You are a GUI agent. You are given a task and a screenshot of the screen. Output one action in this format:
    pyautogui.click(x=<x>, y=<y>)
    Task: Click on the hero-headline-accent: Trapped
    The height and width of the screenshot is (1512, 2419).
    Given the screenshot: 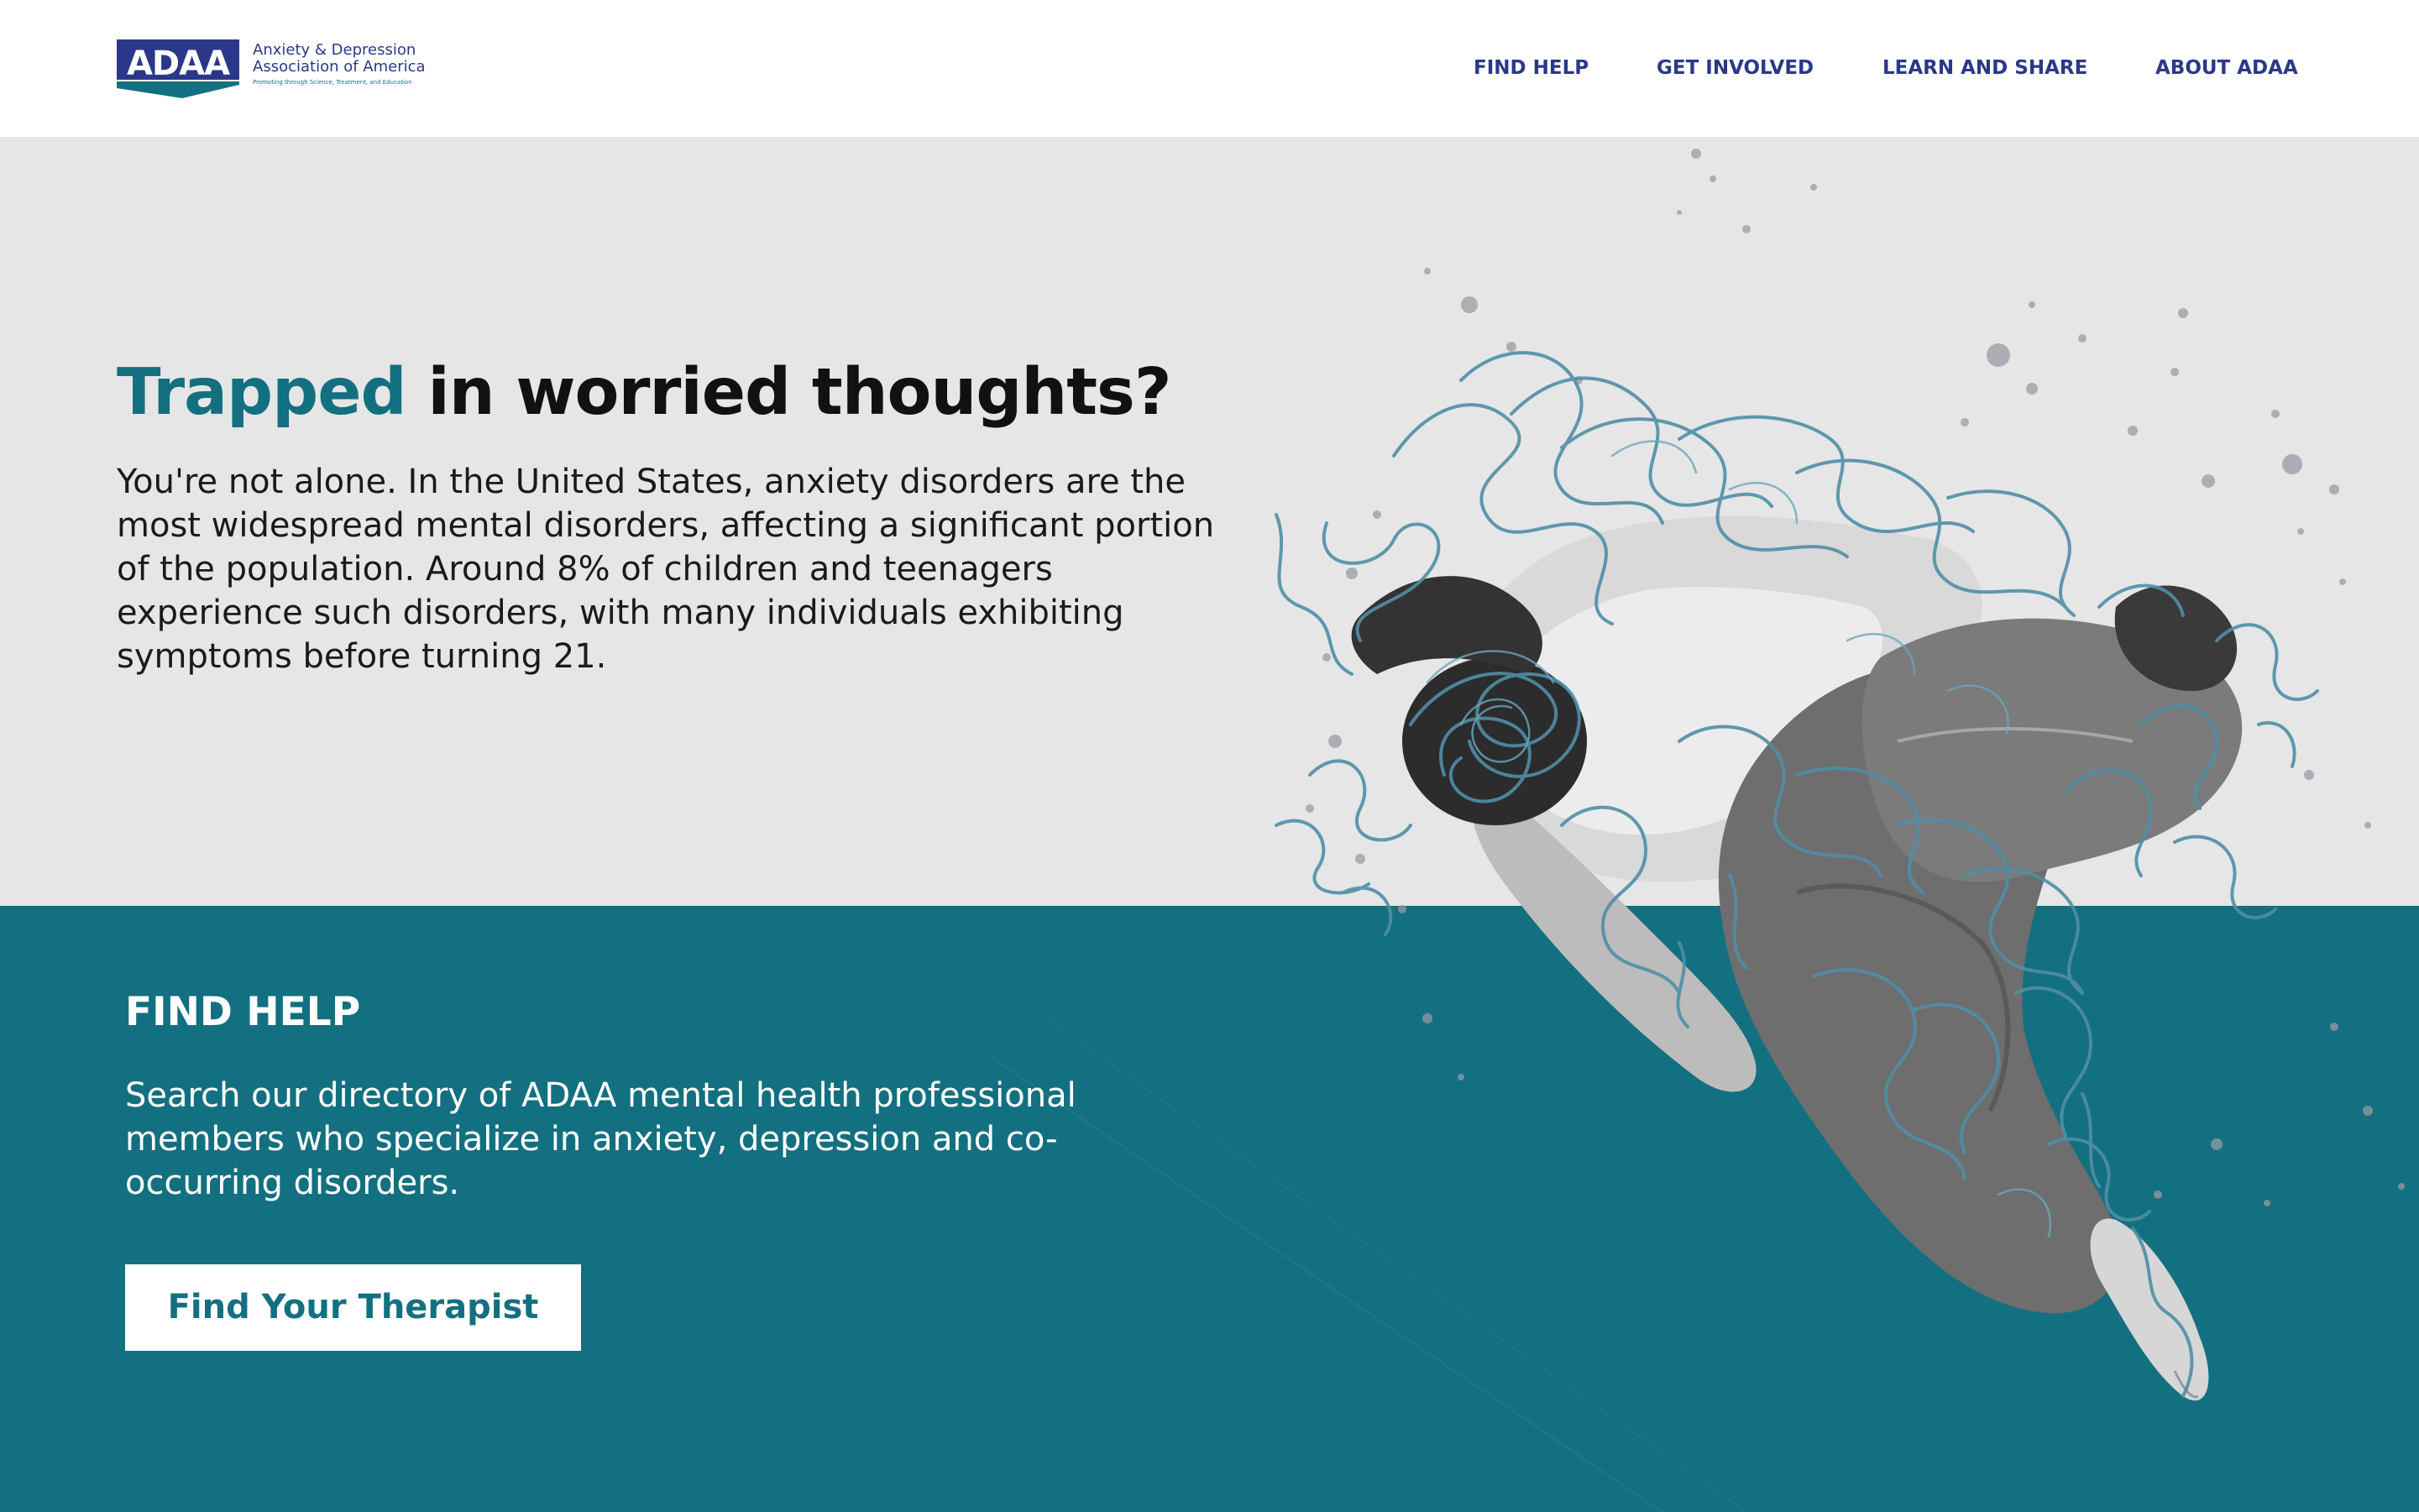 What is the action you would take?
    pyautogui.click(x=262, y=392)
    